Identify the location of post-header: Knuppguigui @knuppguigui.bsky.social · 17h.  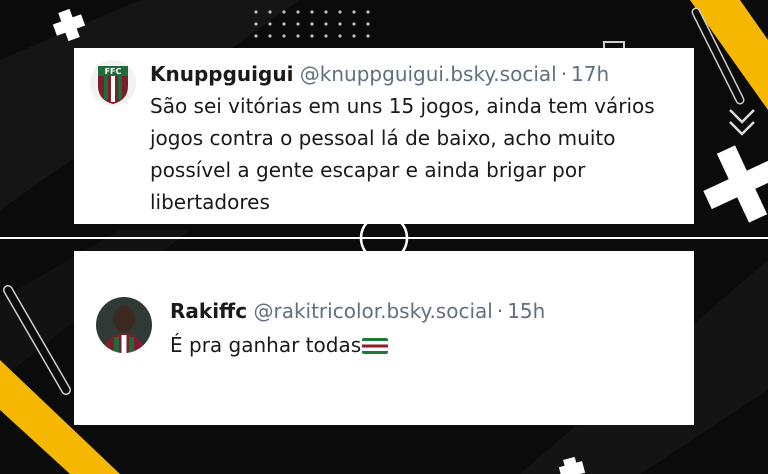
(379, 74).